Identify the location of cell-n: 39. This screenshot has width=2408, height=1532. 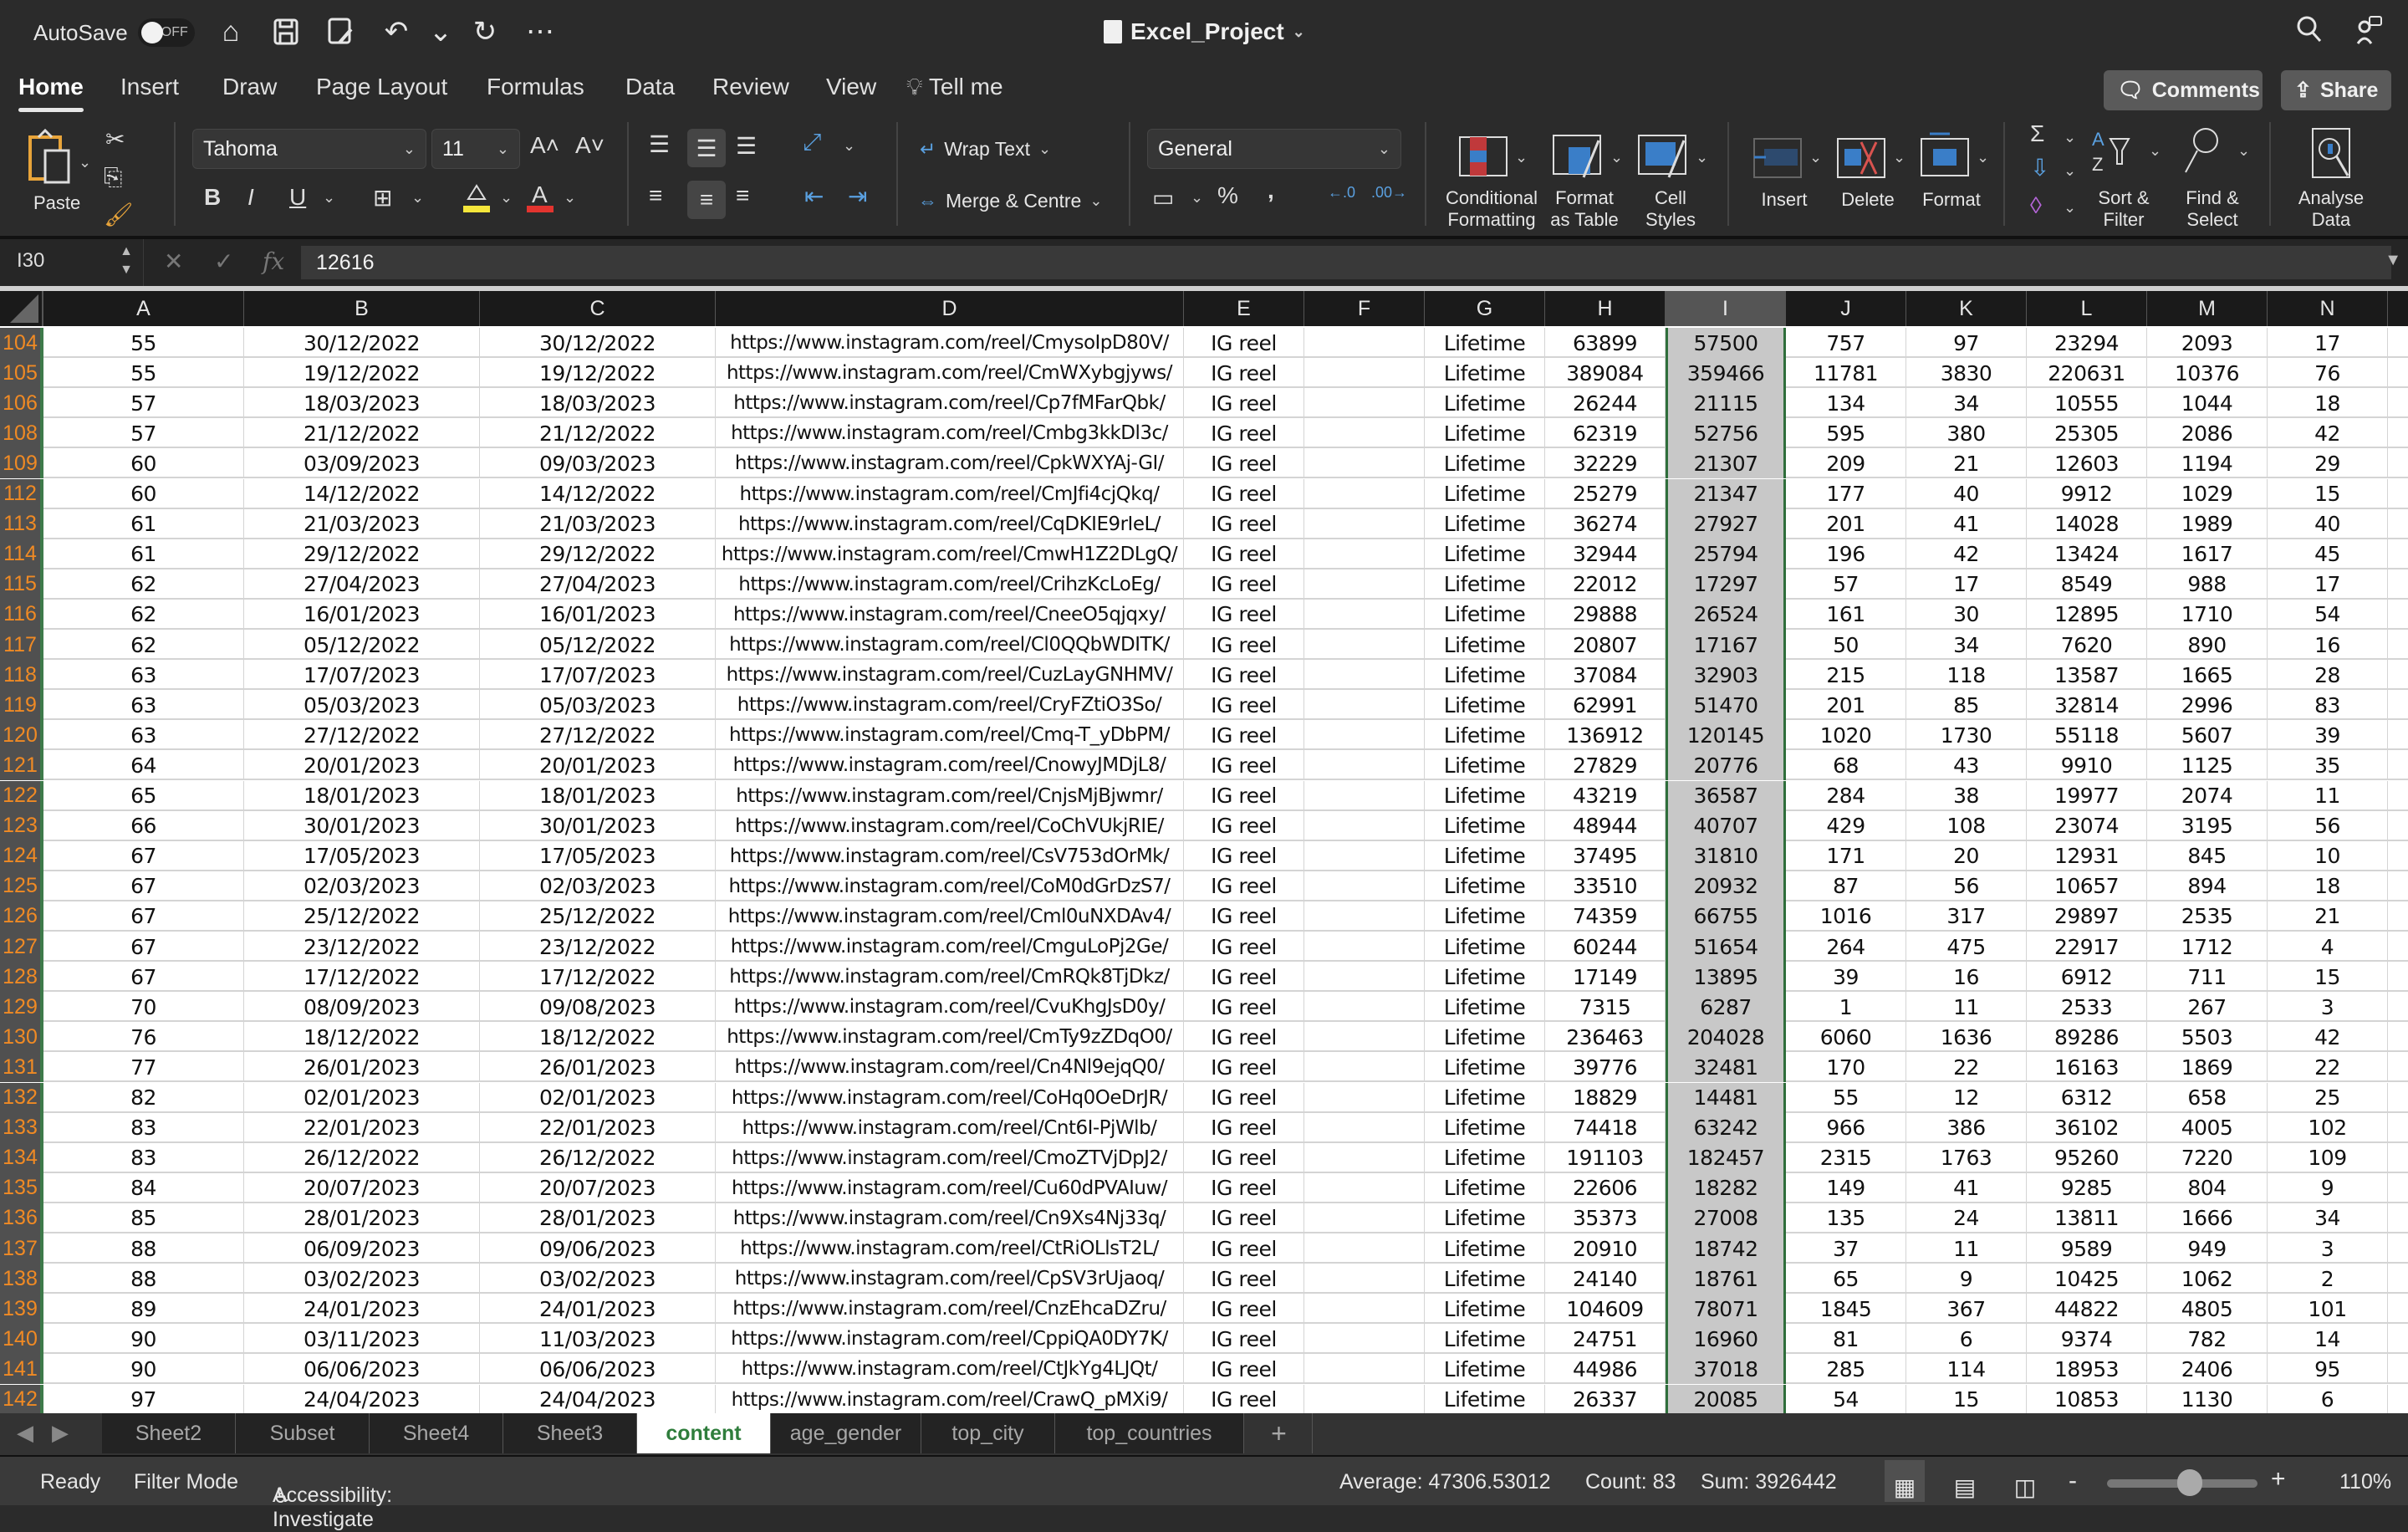
(2328, 735).